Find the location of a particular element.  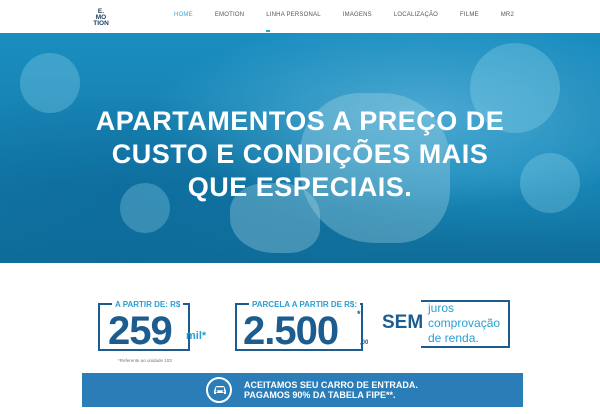

nav-linha-personal: LINHA PERSONAL is located at coordinates (293, 15).